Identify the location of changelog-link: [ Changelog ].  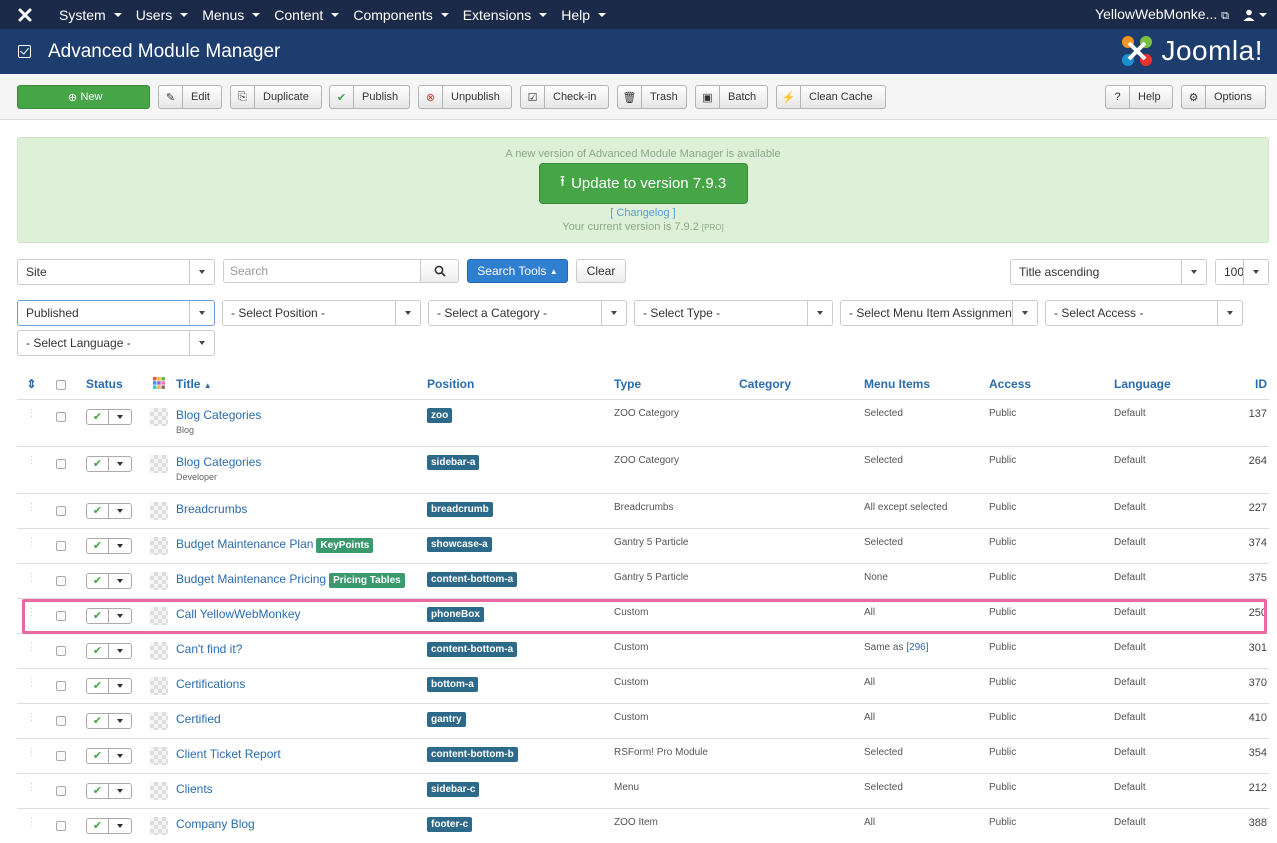
(643, 213).